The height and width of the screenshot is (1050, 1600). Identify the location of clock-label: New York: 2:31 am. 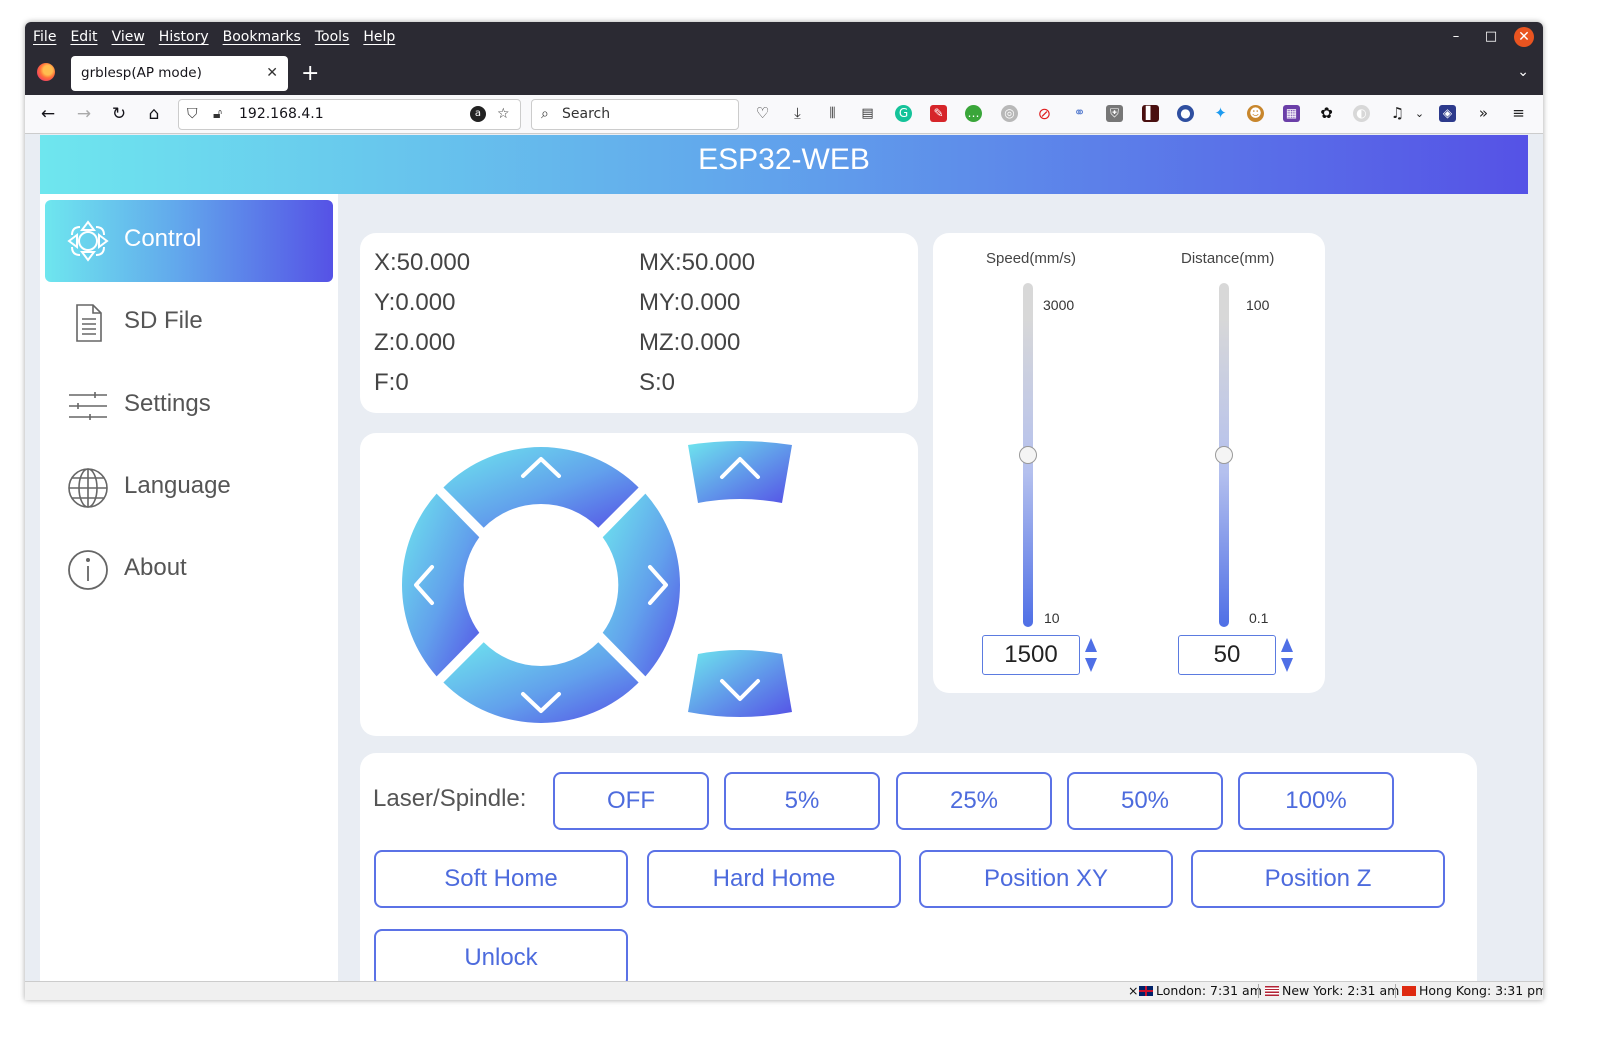
(1341, 990).